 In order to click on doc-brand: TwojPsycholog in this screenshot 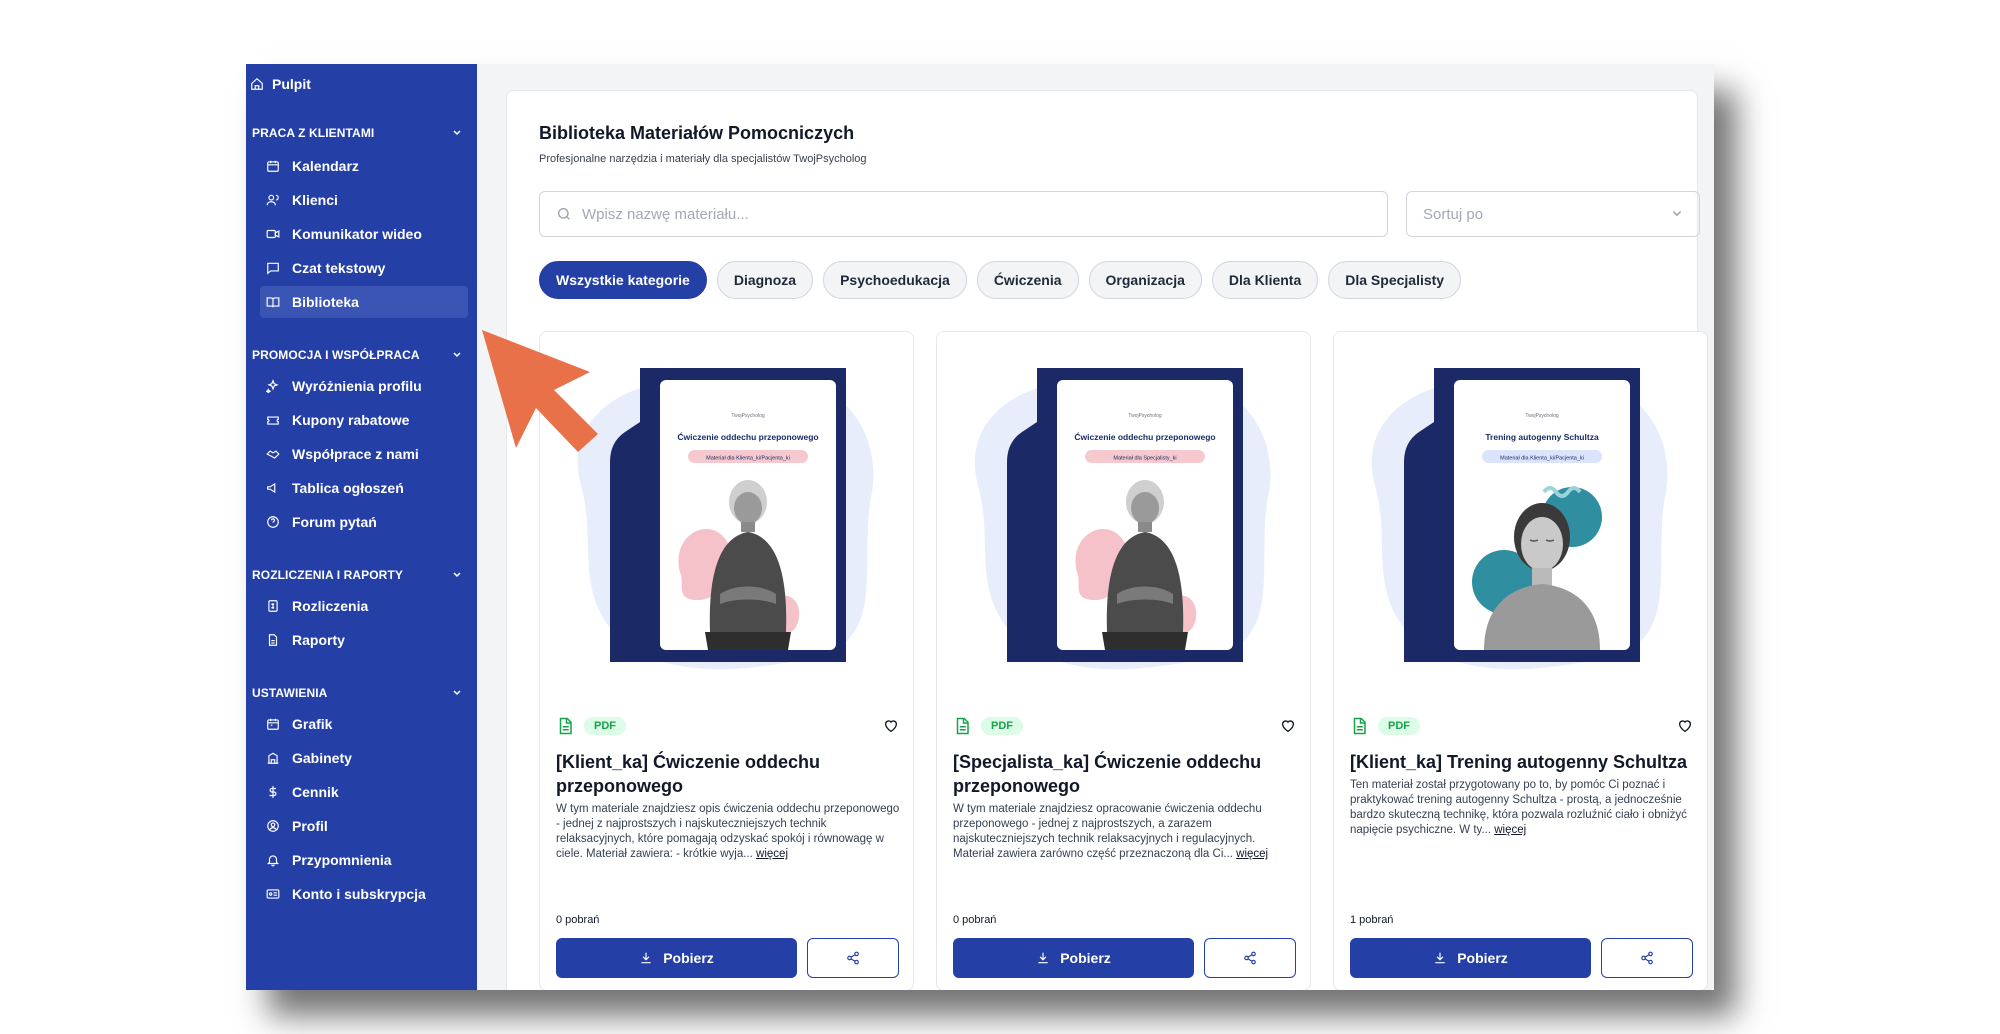, I will do `click(748, 416)`.